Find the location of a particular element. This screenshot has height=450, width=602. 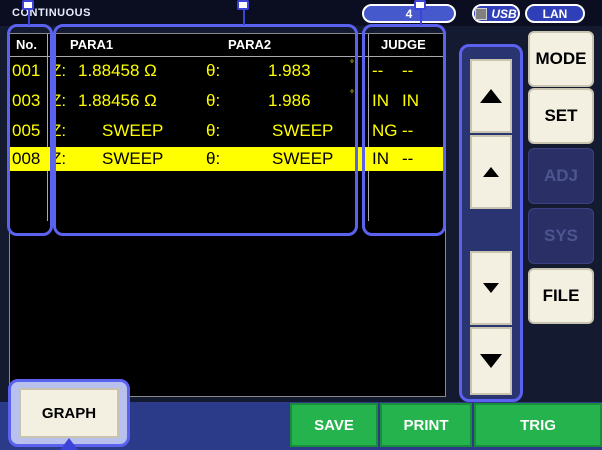

mode-label: MODE is located at coordinates (561, 58).